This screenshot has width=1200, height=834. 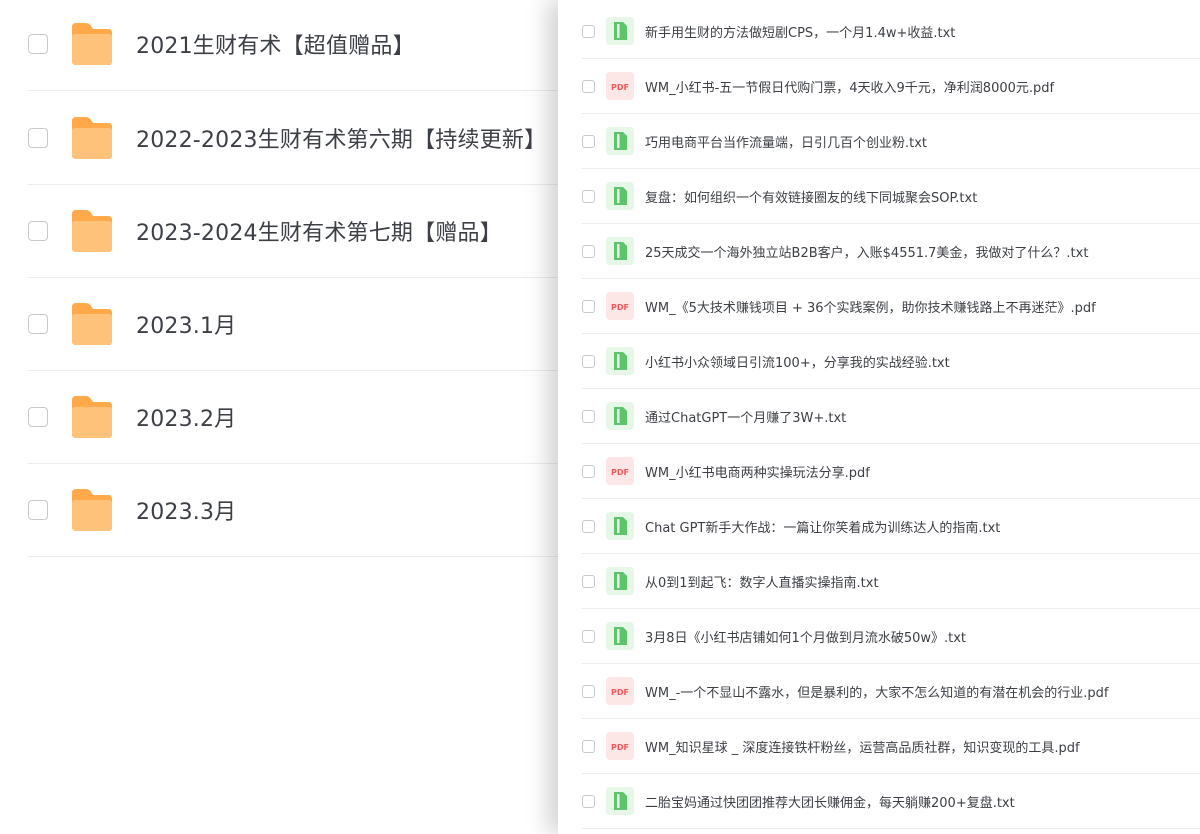 I want to click on file-name: 二胎宝妈通过快团团推荐大团长赚佣金，每天躺赚200+复盘.txt, so click(x=830, y=803).